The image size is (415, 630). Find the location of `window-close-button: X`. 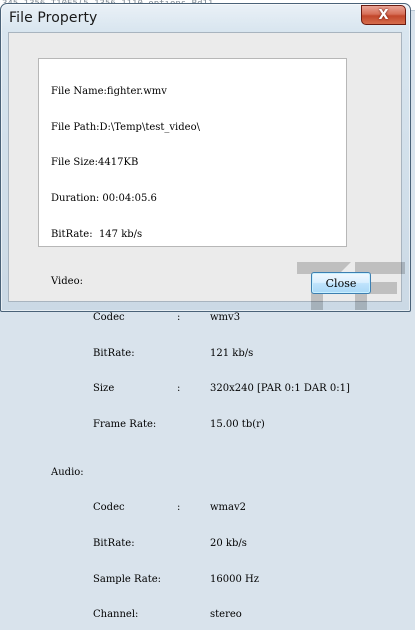

window-close-button: X is located at coordinates (383, 15).